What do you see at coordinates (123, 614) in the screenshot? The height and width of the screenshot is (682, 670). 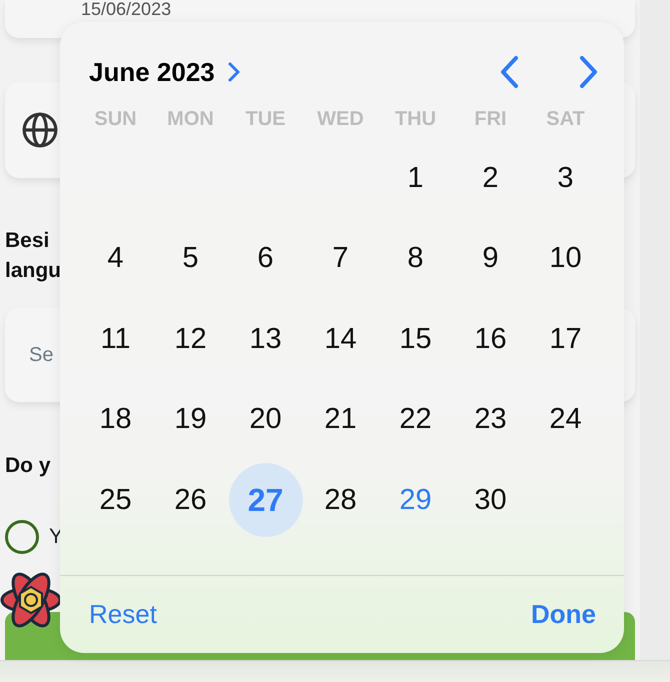 I see `reset-button: Reset` at bounding box center [123, 614].